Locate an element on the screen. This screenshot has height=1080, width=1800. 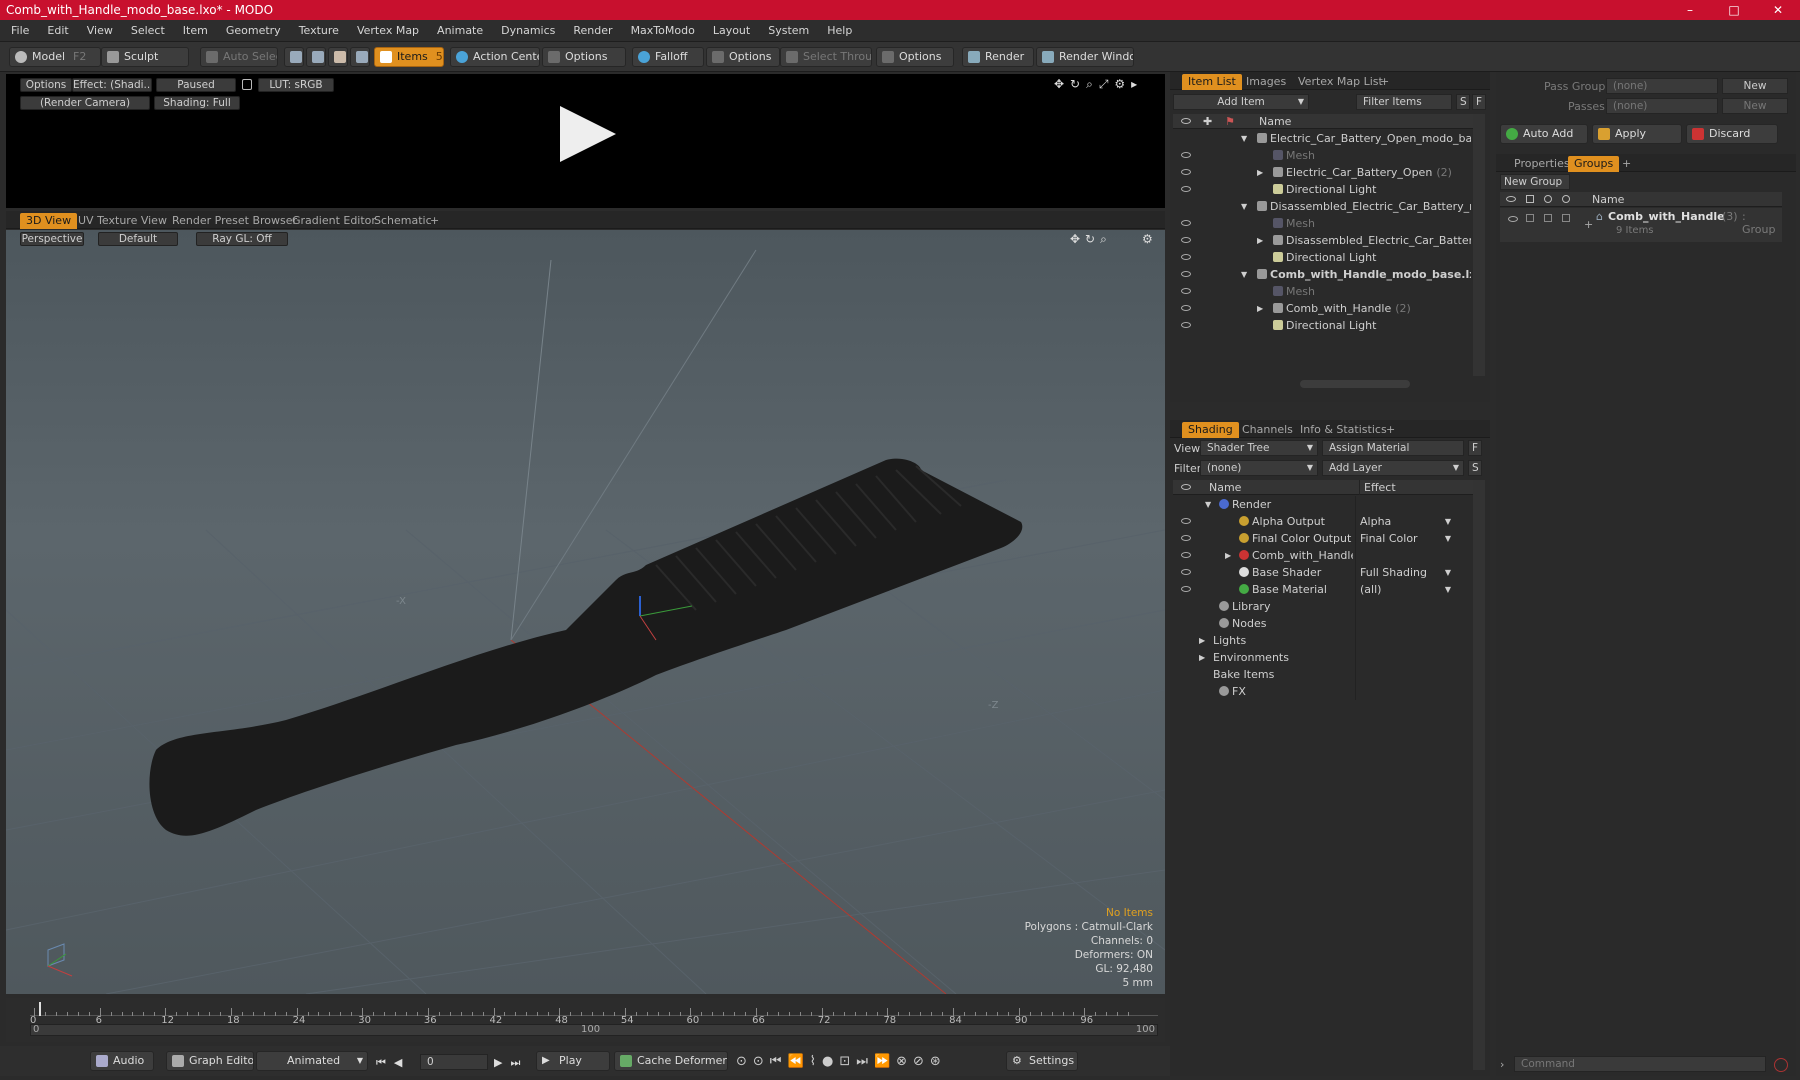
command-clear-icon is located at coordinates (1781, 1065).